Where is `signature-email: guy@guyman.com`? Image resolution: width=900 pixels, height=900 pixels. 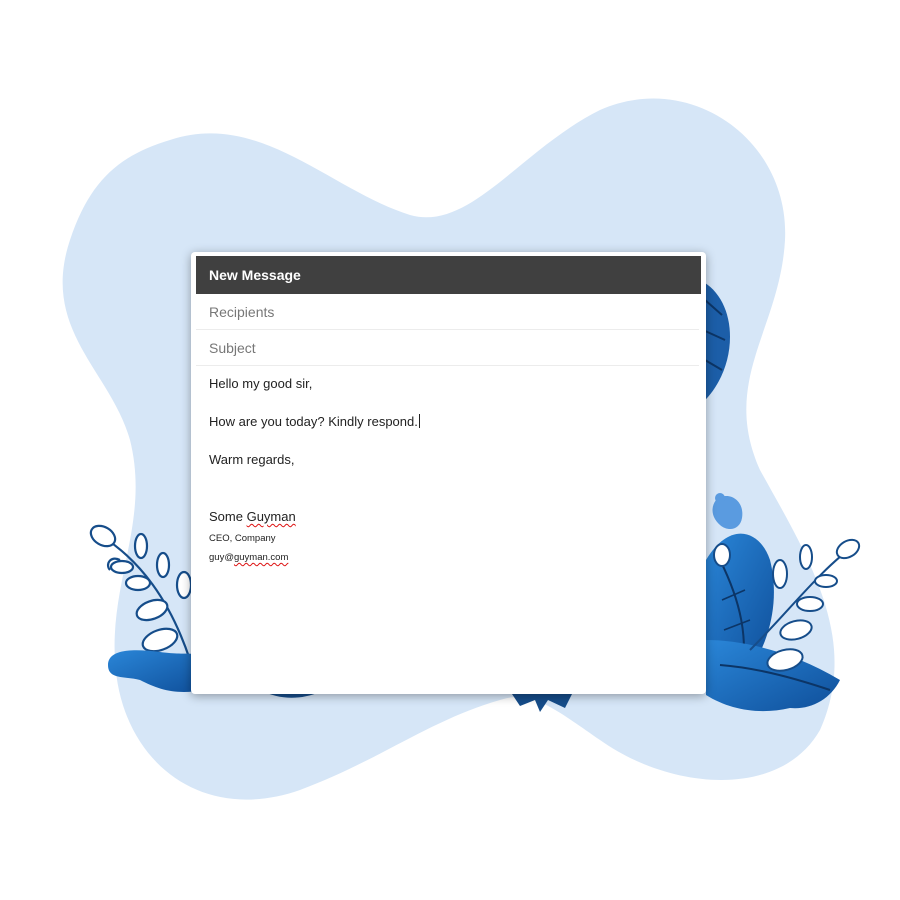
signature-email: guy@guyman.com is located at coordinates (248, 557).